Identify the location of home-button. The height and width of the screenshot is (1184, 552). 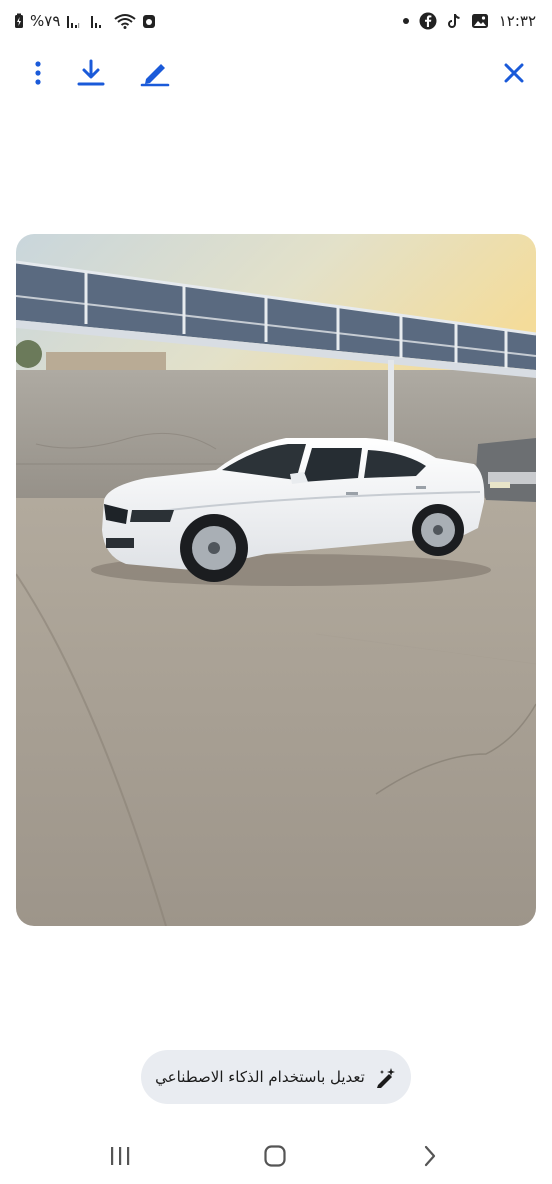
(275, 1156).